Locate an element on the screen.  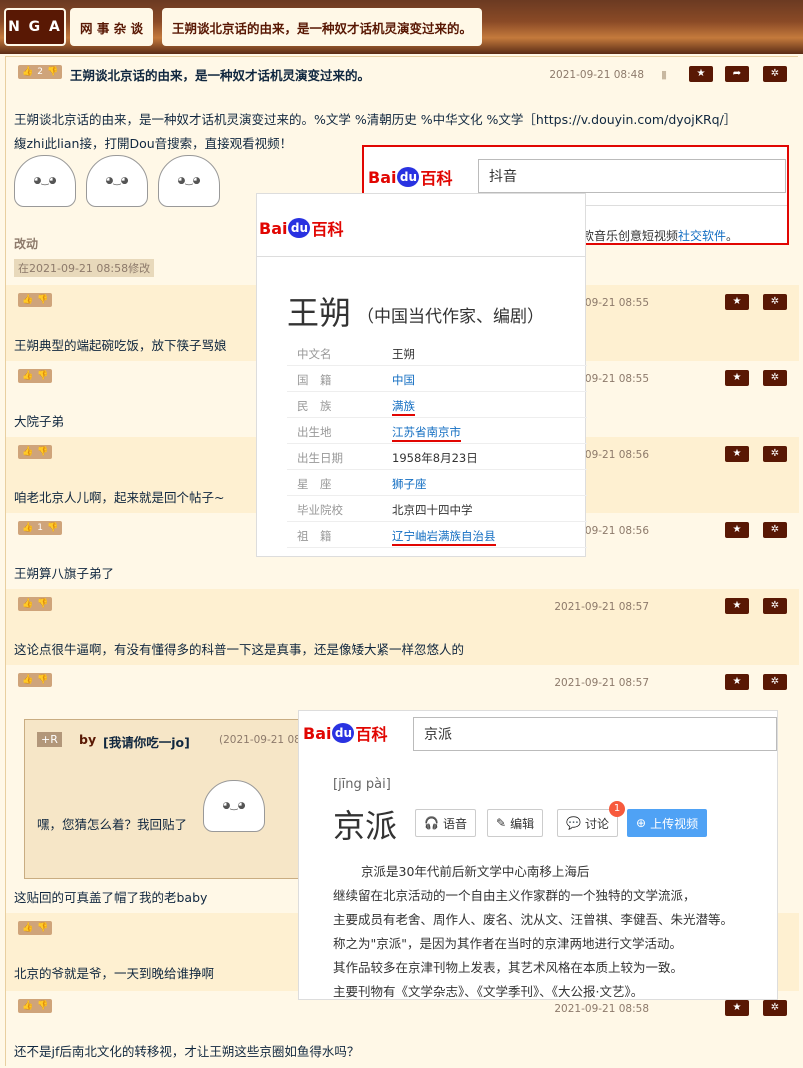
top-banner: N G A 网 事 杂 谈 王朔谈北京话的由来，是一种奴才话机灵演变过来的。 is located at coordinates (401, 27).